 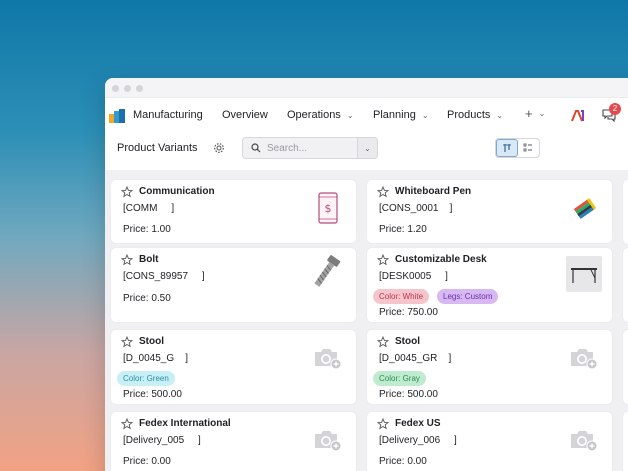 I want to click on nav-planning: Planning ⌄, so click(x=401, y=115).